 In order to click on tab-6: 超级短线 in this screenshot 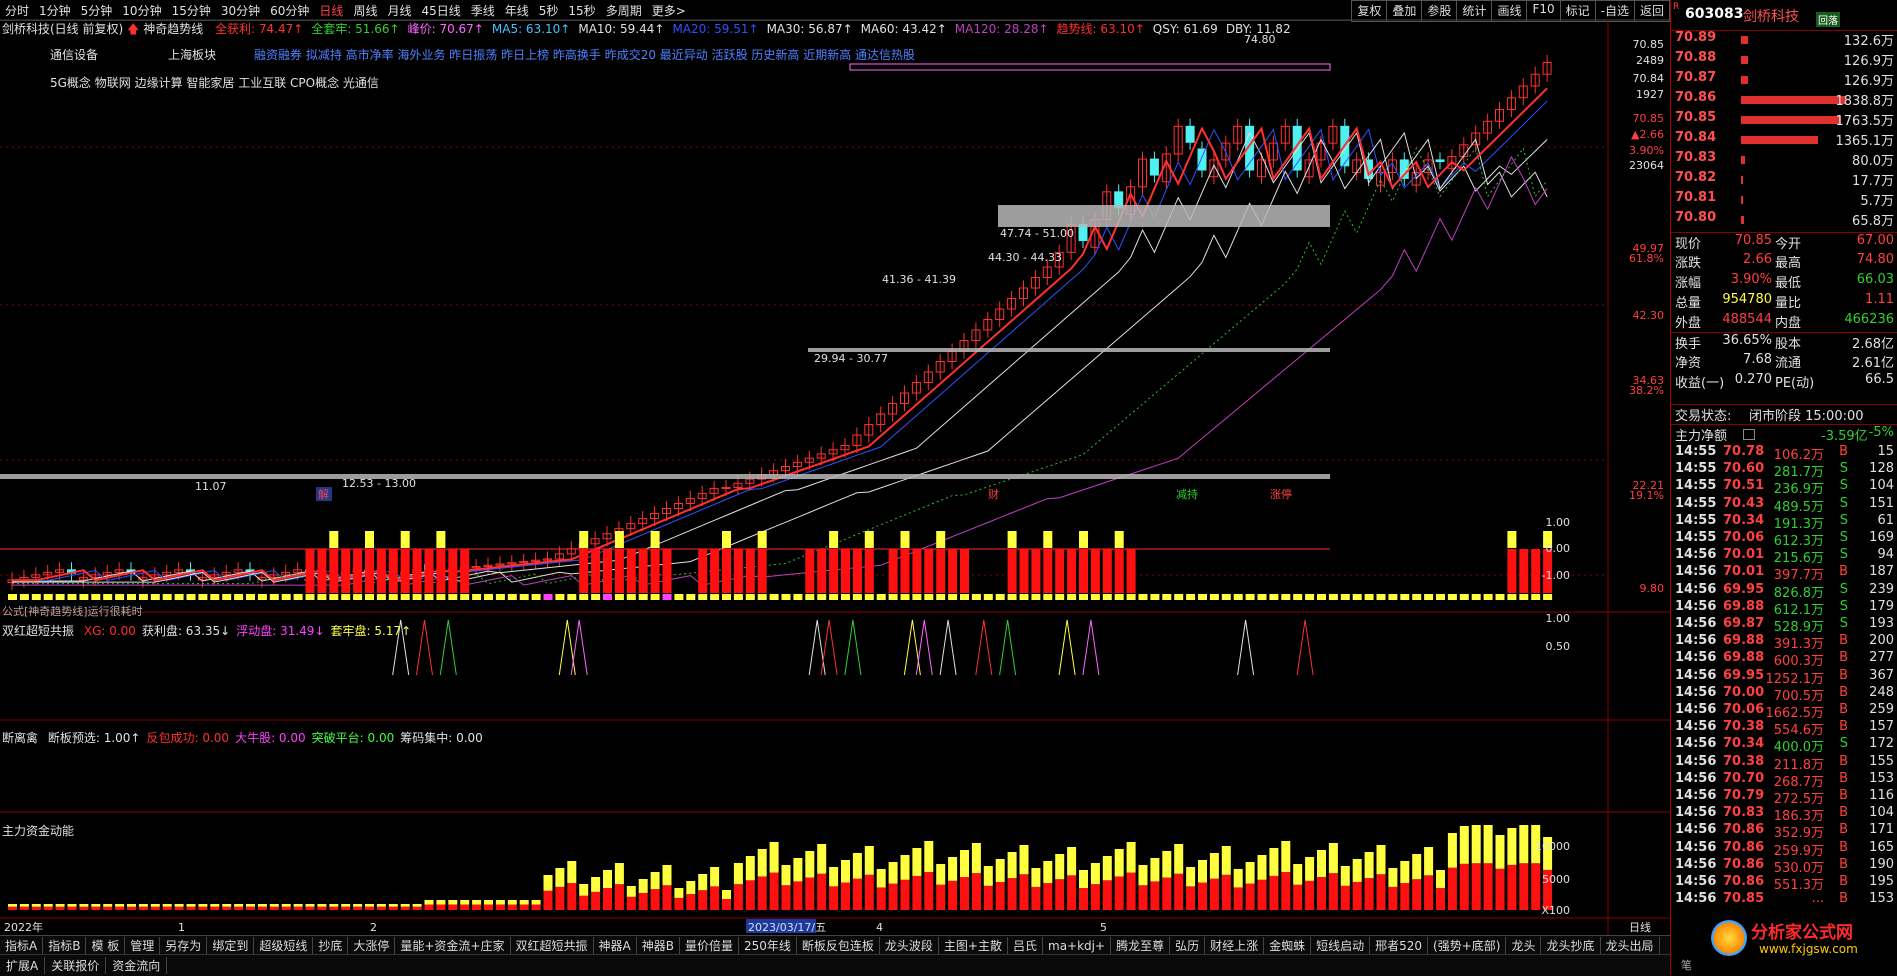, I will do `click(284, 945)`.